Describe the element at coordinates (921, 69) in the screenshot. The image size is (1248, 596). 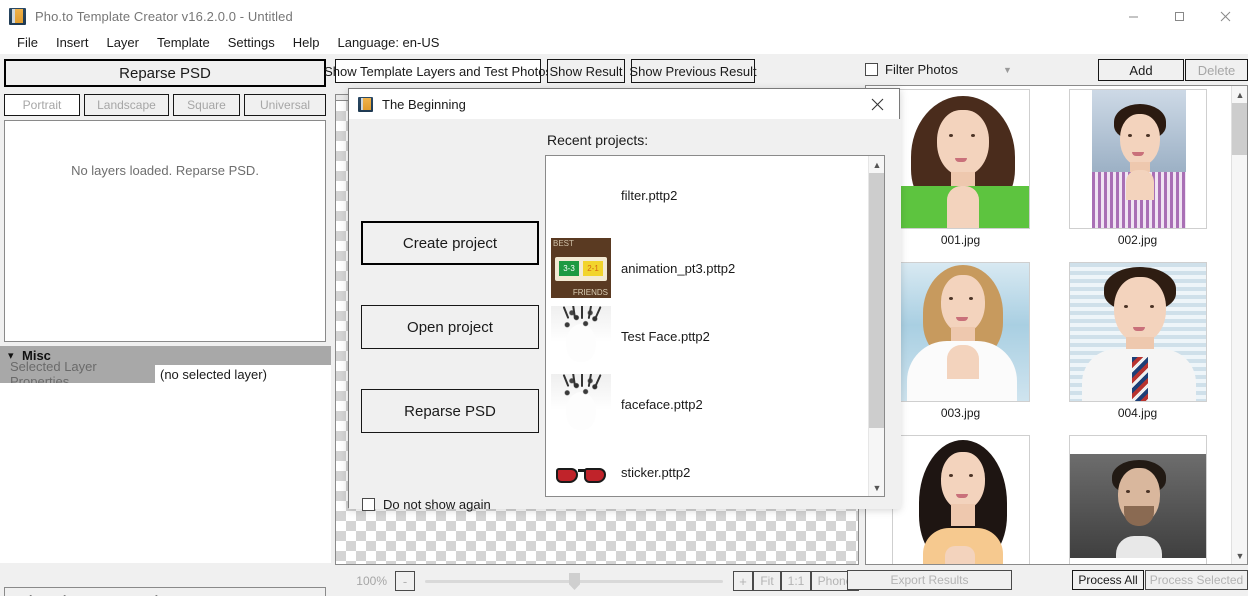
I see `filter-photos-label: Filter Photos` at that location.